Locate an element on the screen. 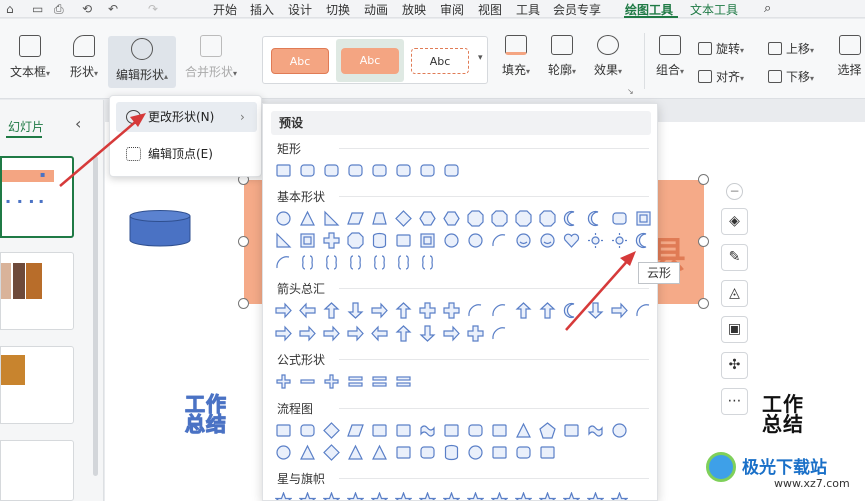 The height and width of the screenshot is (501, 865). minus-shape-icon is located at coordinates (307, 381).